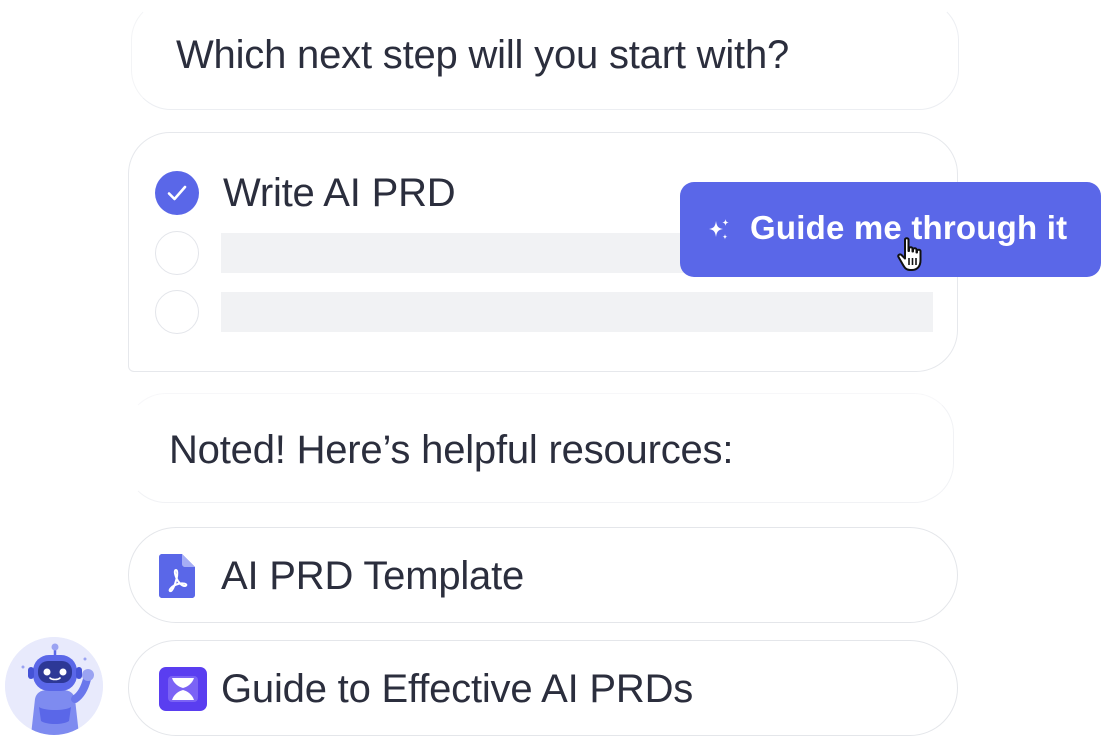 This screenshot has width=1102, height=739. Describe the element at coordinates (177, 193) in the screenshot. I see `checkbox-checked-icon` at that location.